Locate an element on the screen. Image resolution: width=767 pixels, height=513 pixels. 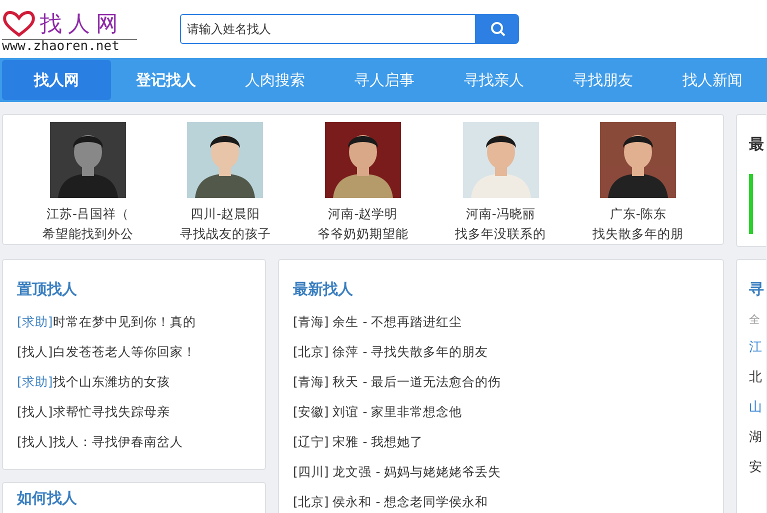
region-link: 湖 is located at coordinates (757, 438).